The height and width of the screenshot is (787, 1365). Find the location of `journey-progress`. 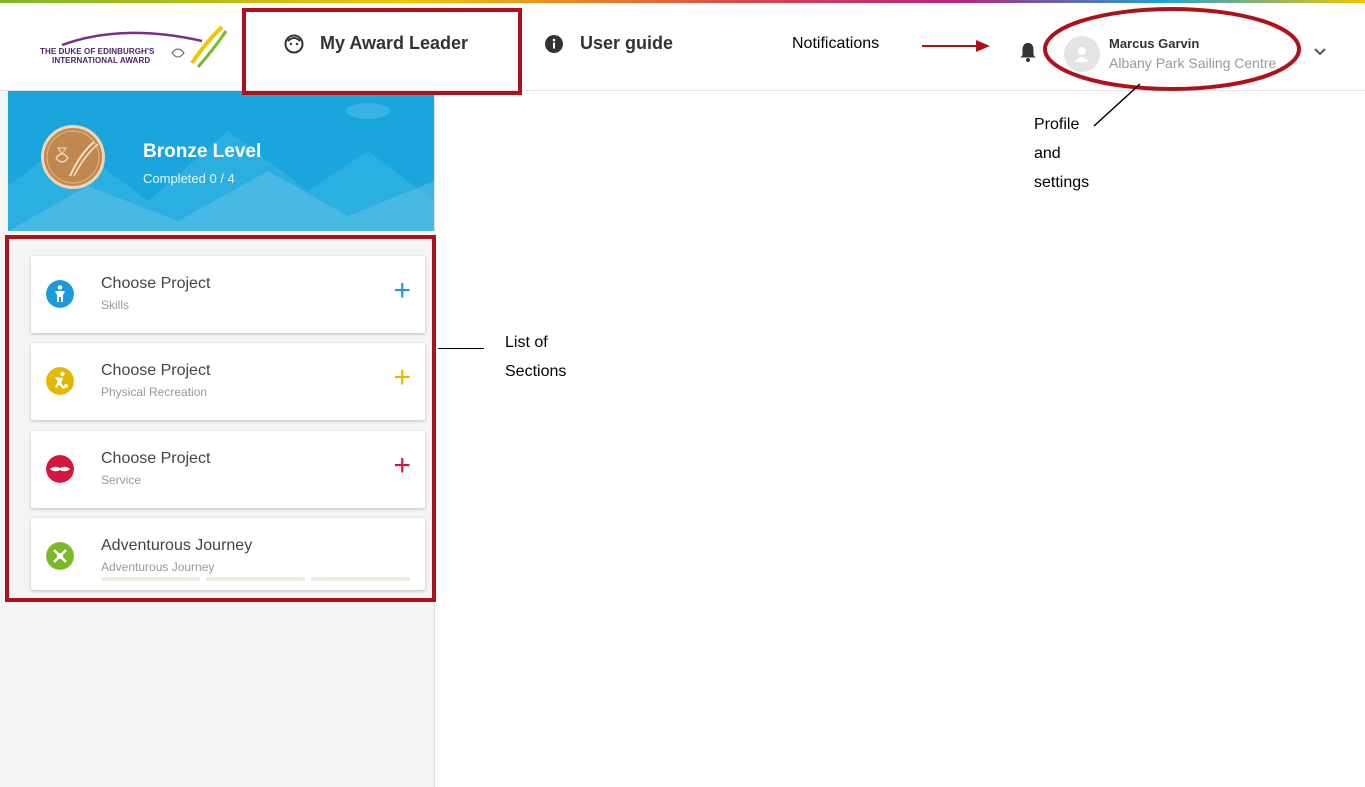

journey-progress is located at coordinates (255, 579).